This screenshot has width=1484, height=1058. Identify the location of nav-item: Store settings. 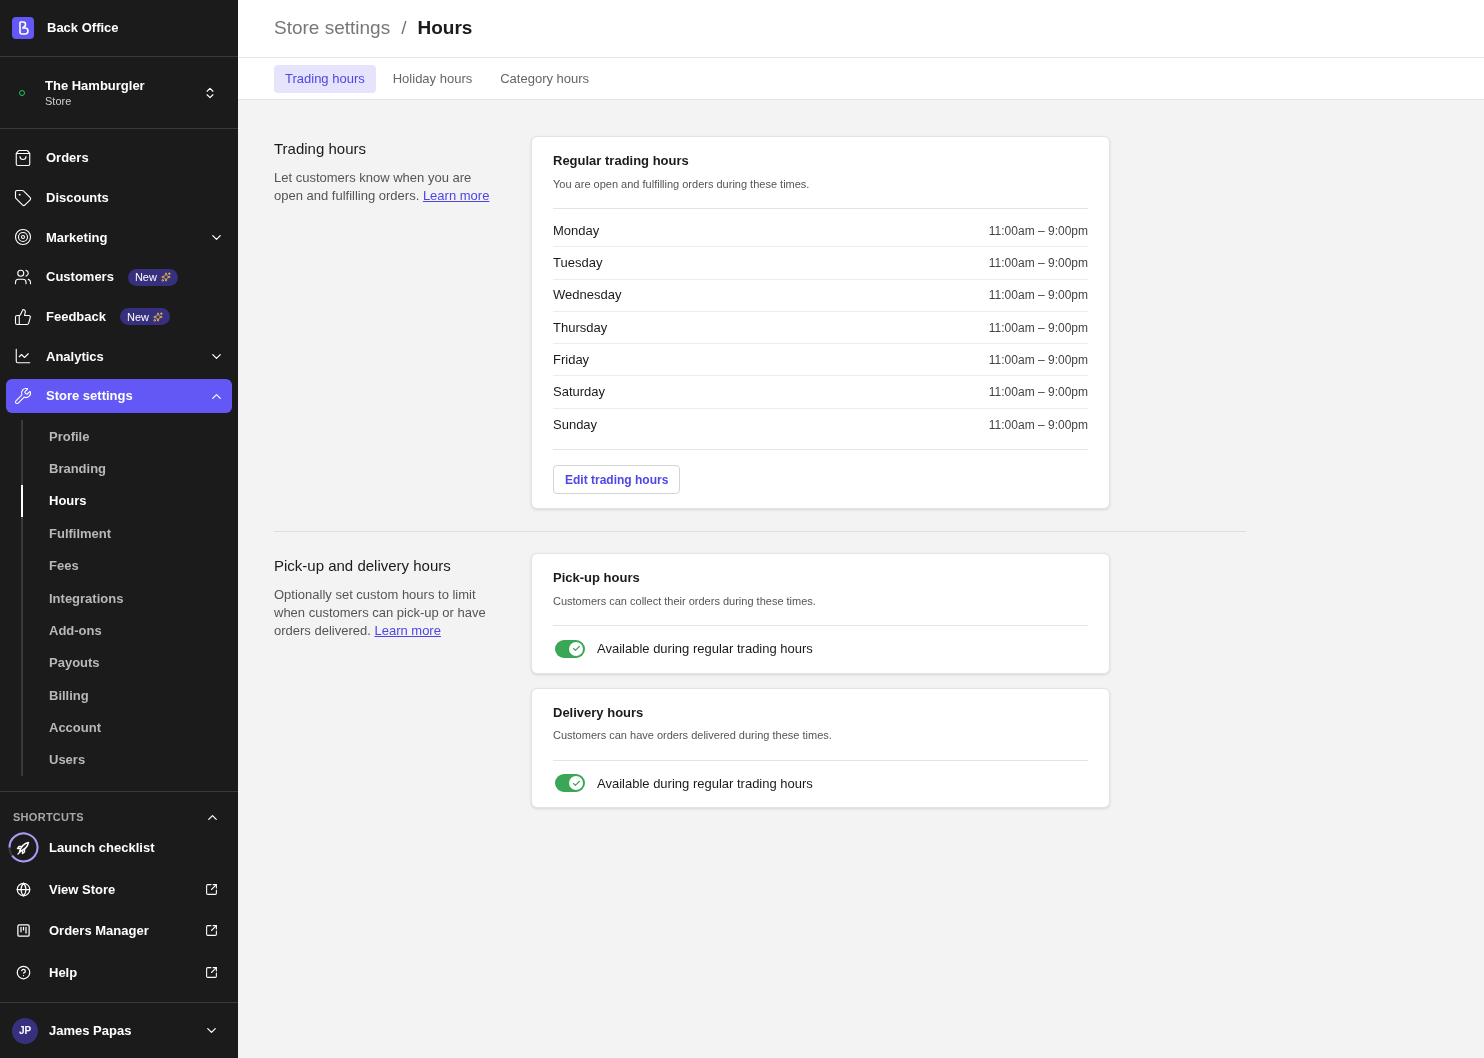
(119, 396).